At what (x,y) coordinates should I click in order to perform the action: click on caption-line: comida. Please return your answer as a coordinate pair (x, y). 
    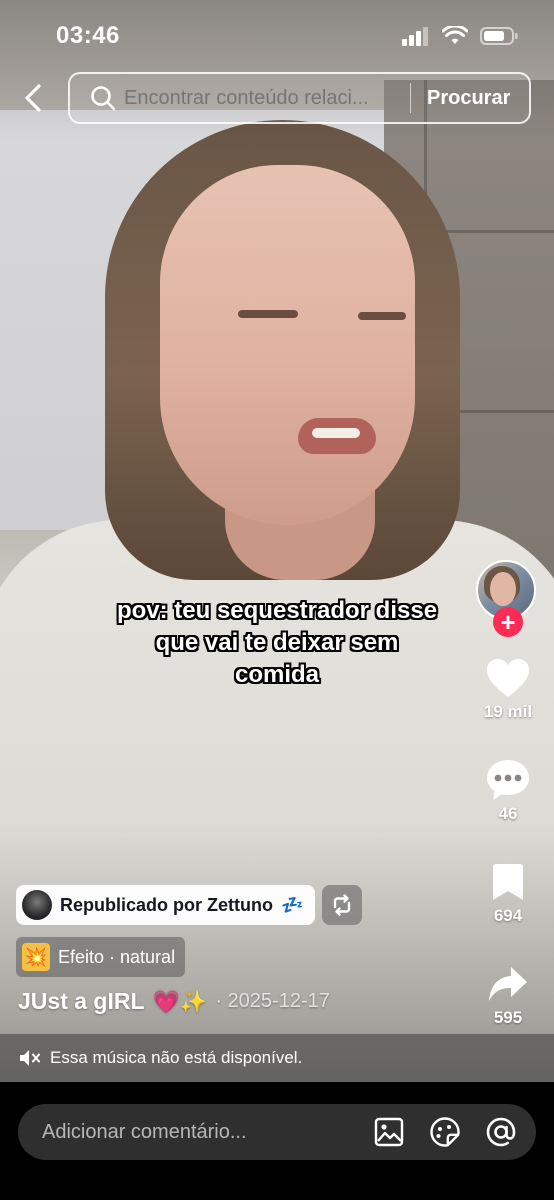
    Looking at the image, I should click on (277, 674).